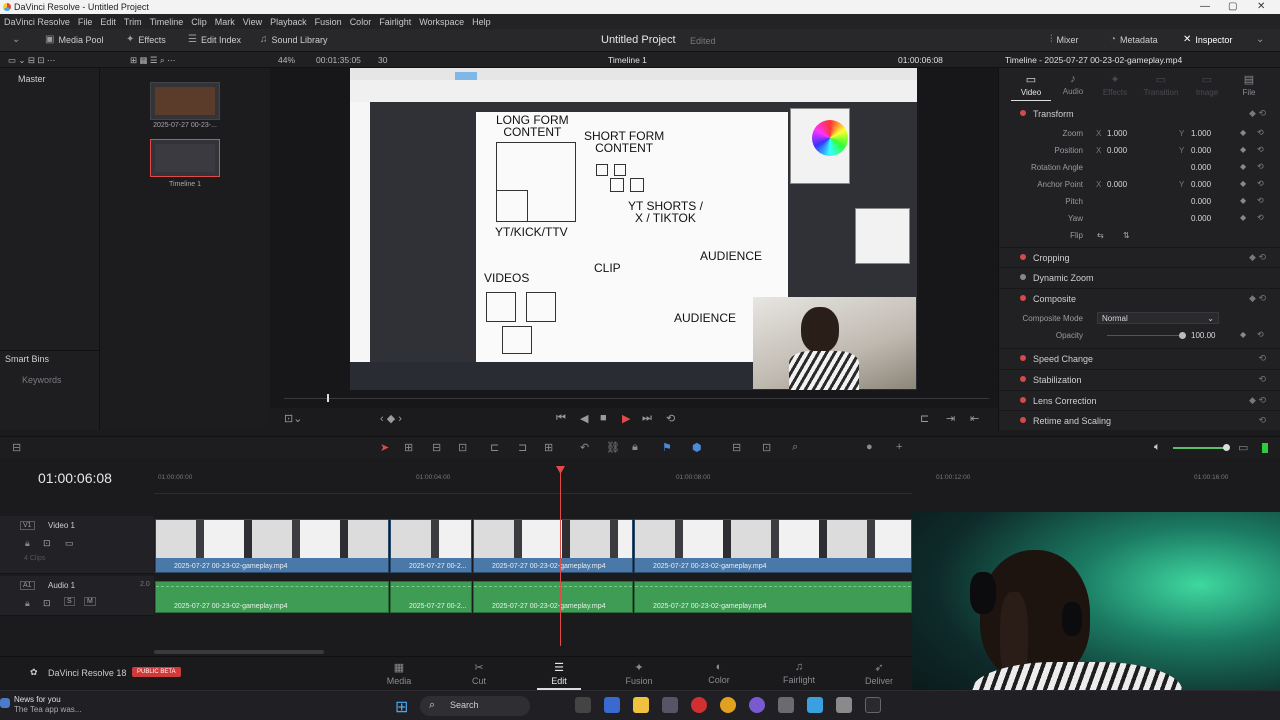 The image size is (1280, 720). I want to click on go-to-end-icon: ⏭, so click(647, 418).